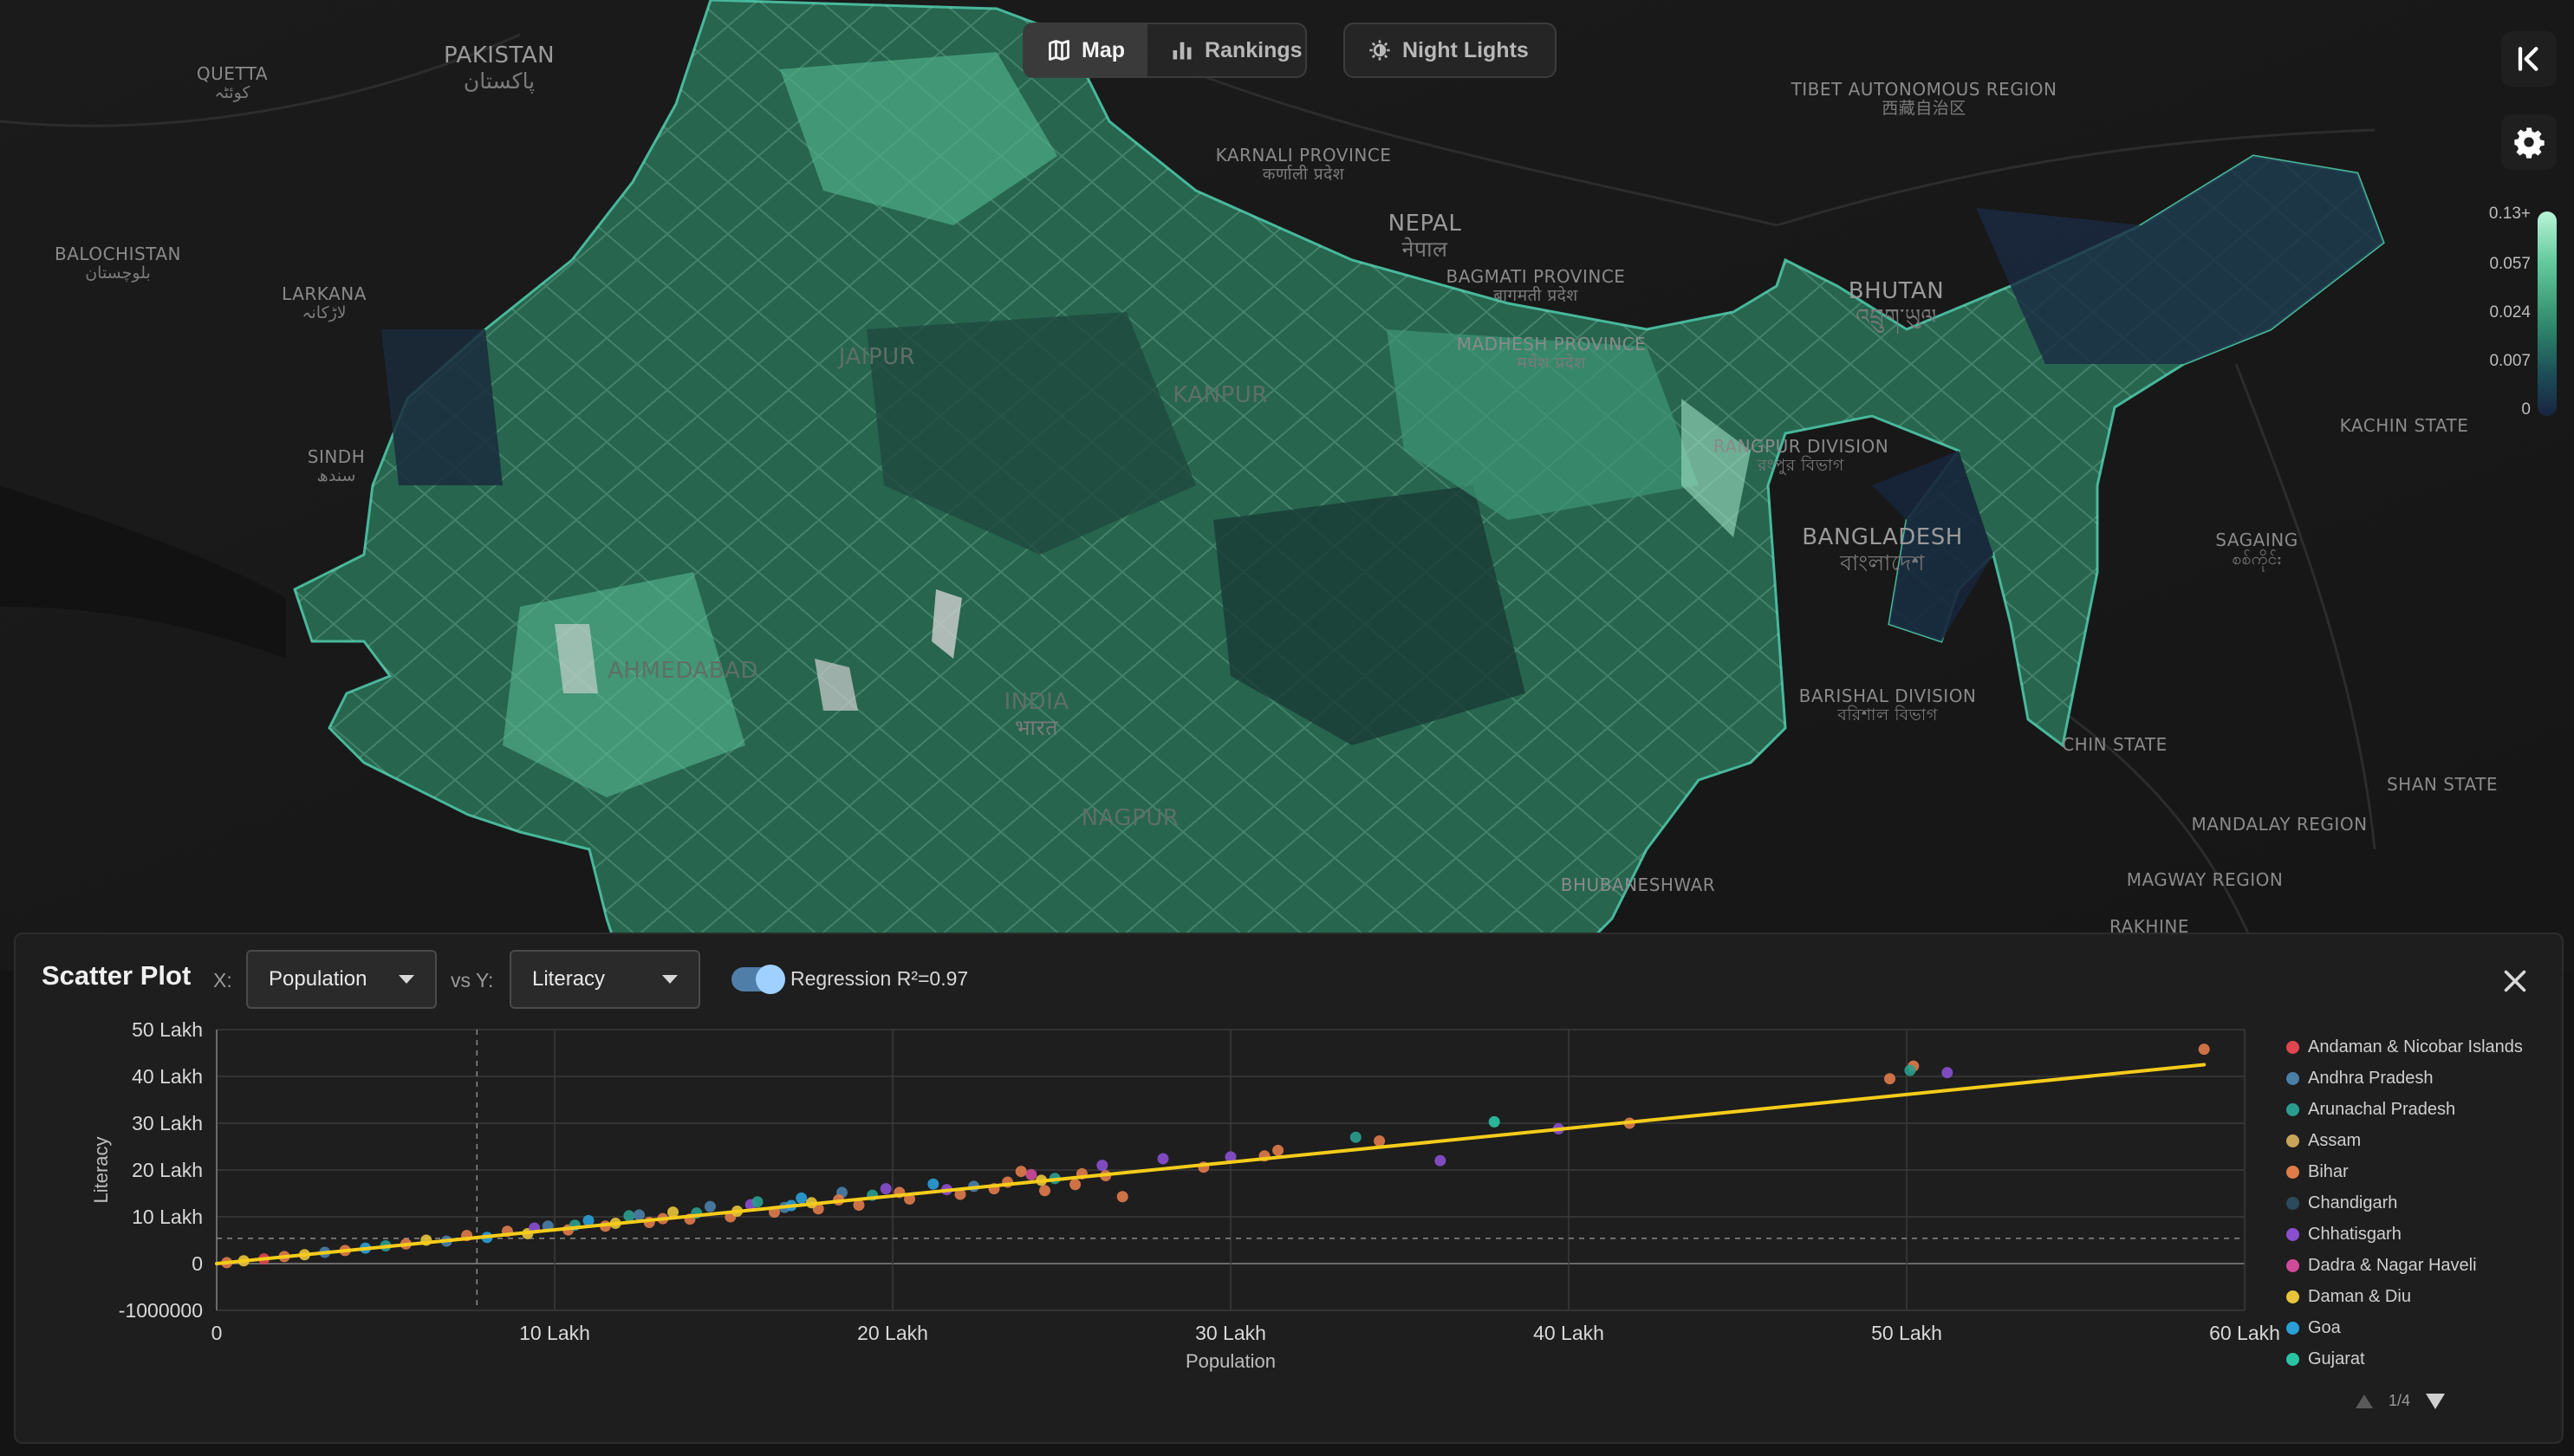 Image resolution: width=2574 pixels, height=1456 pixels. Describe the element at coordinates (2416, 1359) in the screenshot. I see `legend-item: Gujarat` at that location.